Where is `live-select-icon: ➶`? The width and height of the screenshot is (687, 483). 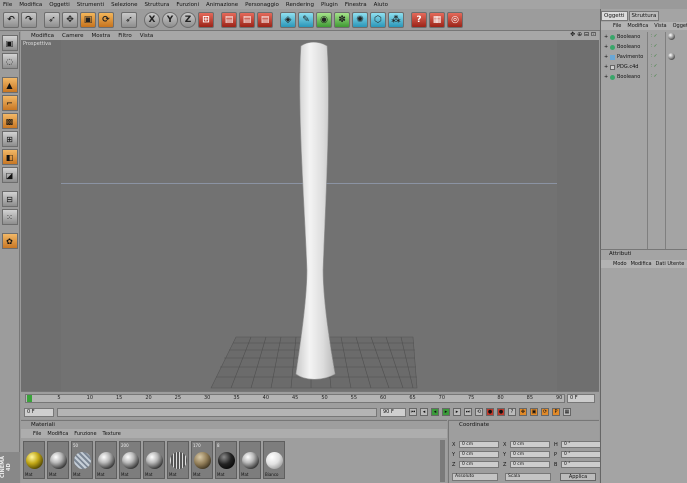
live-select-icon: ➶ is located at coordinates (52, 19).